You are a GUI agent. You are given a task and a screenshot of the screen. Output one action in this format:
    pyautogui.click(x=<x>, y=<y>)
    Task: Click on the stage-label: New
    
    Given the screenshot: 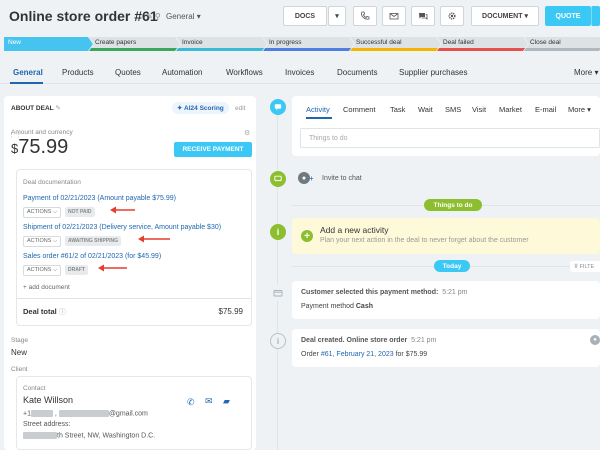 What is the action you would take?
    pyautogui.click(x=15, y=42)
    